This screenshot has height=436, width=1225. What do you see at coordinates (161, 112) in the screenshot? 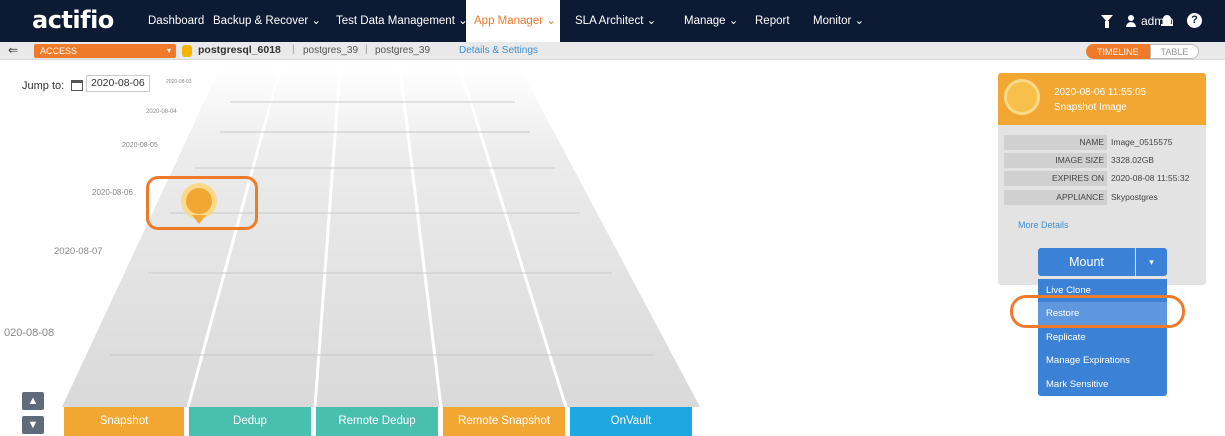
I see `date-label: 2020-08-04` at bounding box center [161, 112].